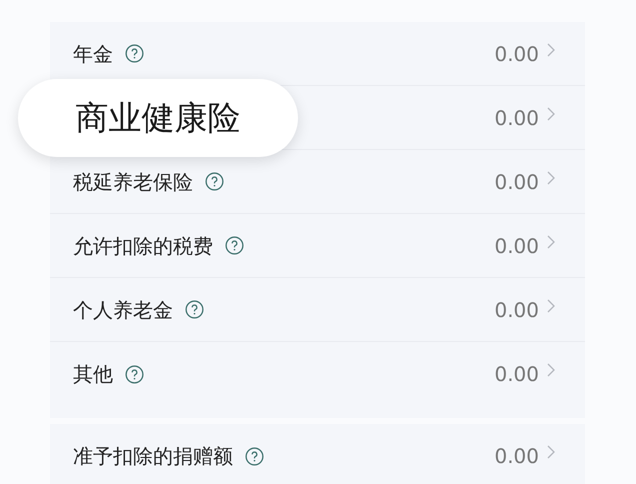 This screenshot has width=636, height=484. Describe the element at coordinates (153, 456) in the screenshot. I see `row-label: 准予扣除的捐赠额` at that location.